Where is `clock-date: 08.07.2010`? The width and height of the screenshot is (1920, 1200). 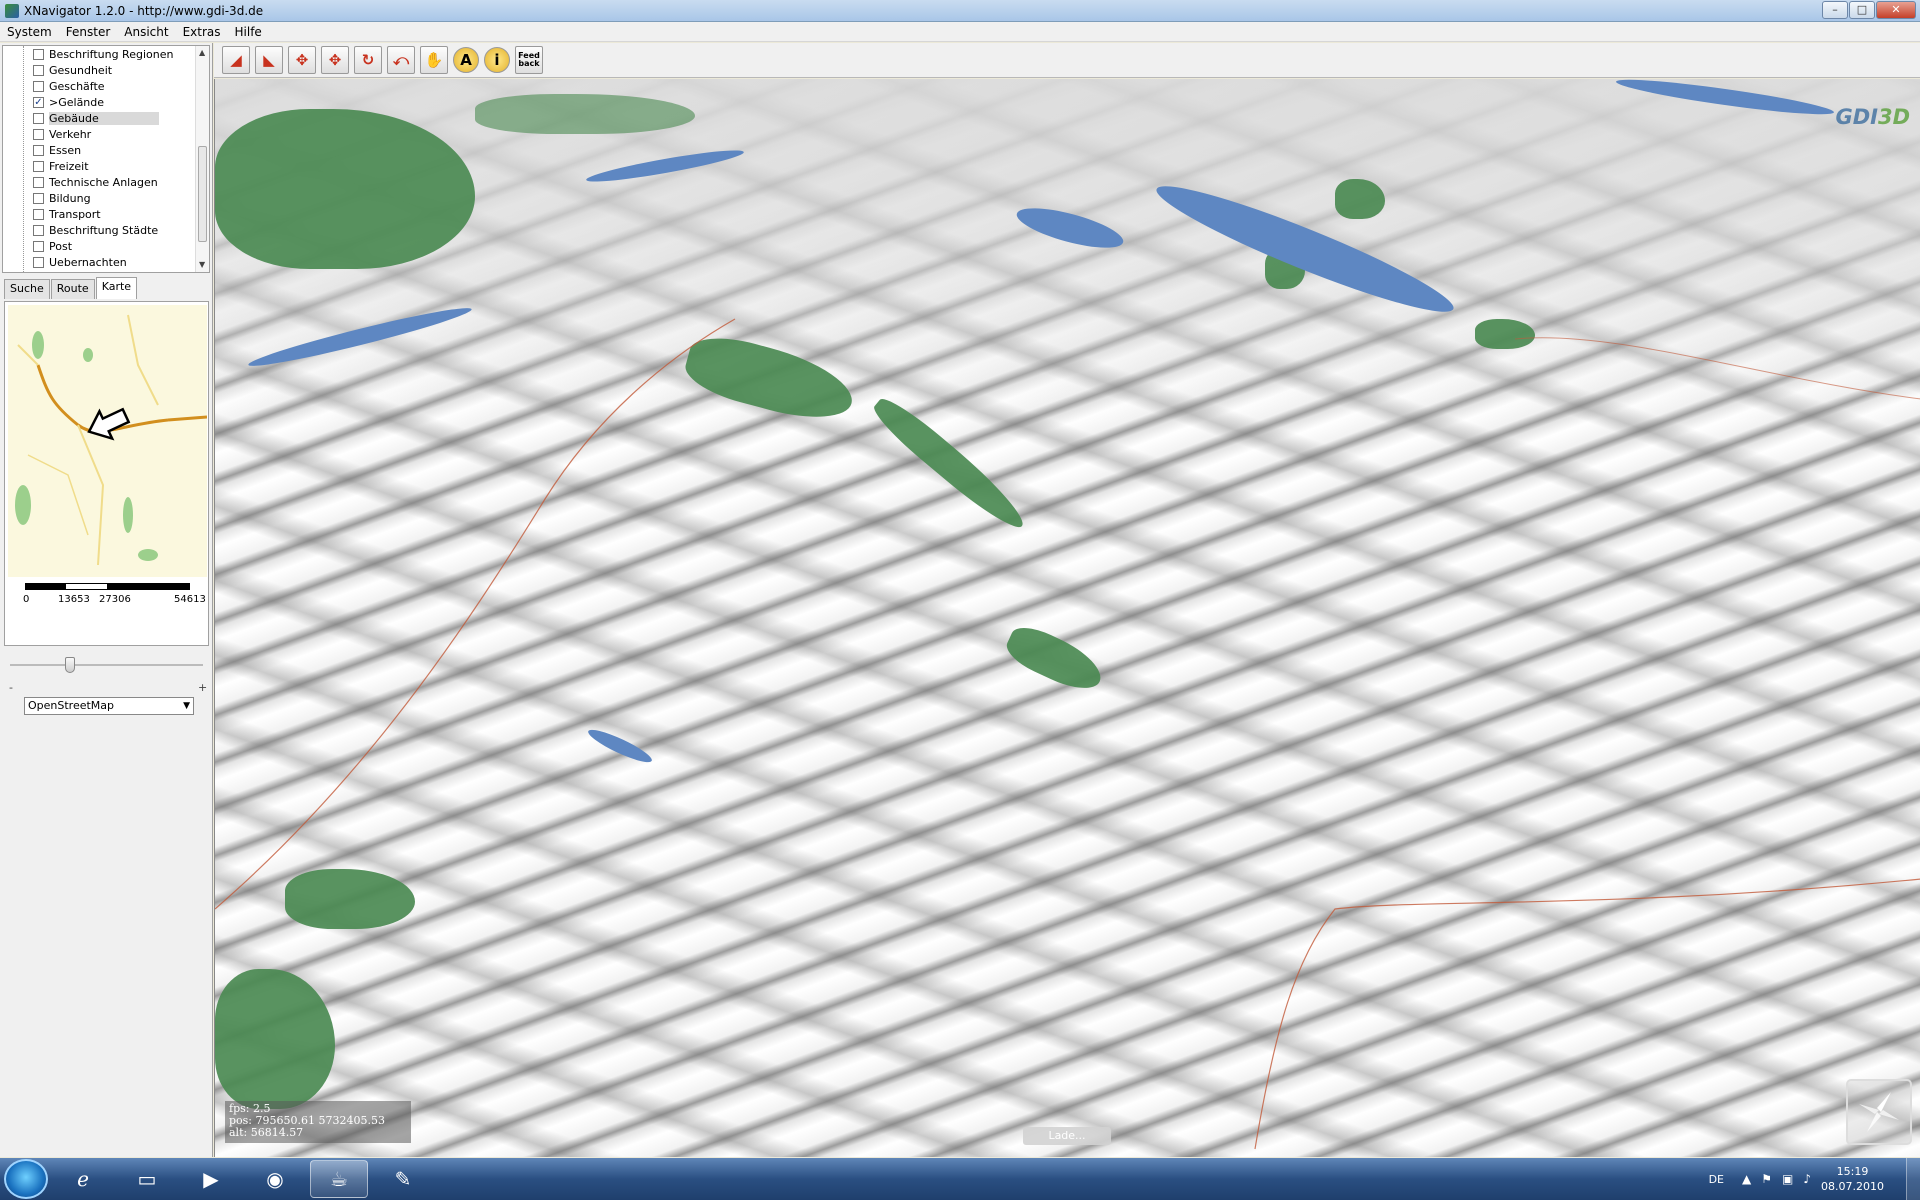 clock-date: 08.07.2010 is located at coordinates (1852, 1186).